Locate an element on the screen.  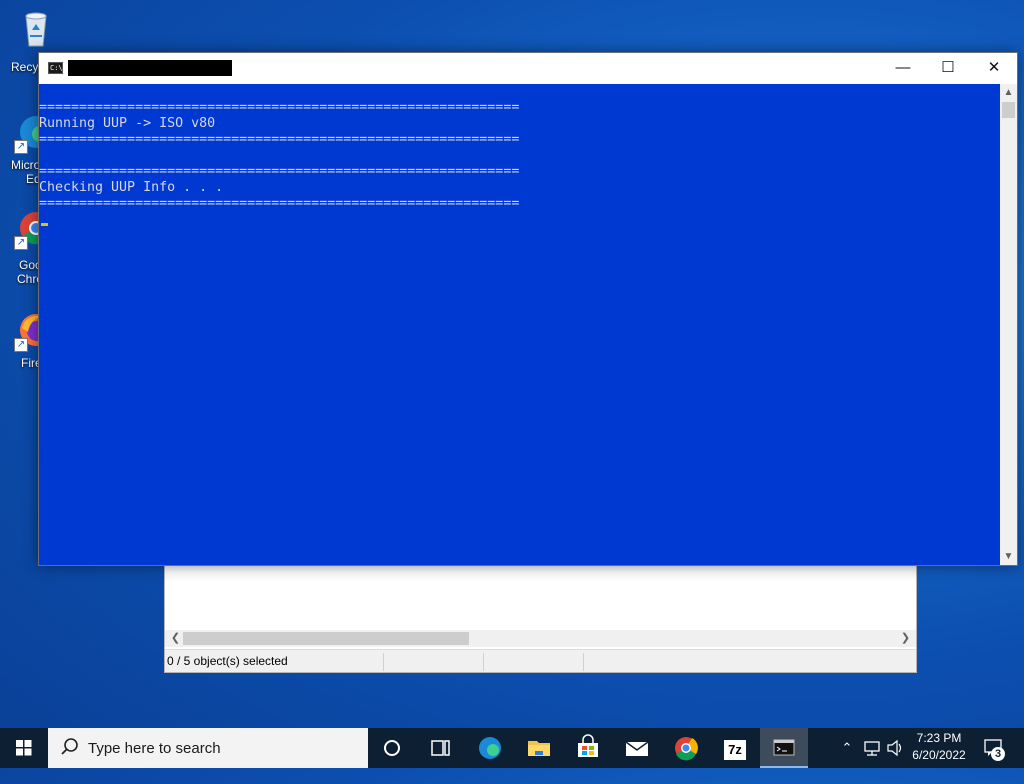
maximize-button: ☐ is located at coordinates (948, 68).